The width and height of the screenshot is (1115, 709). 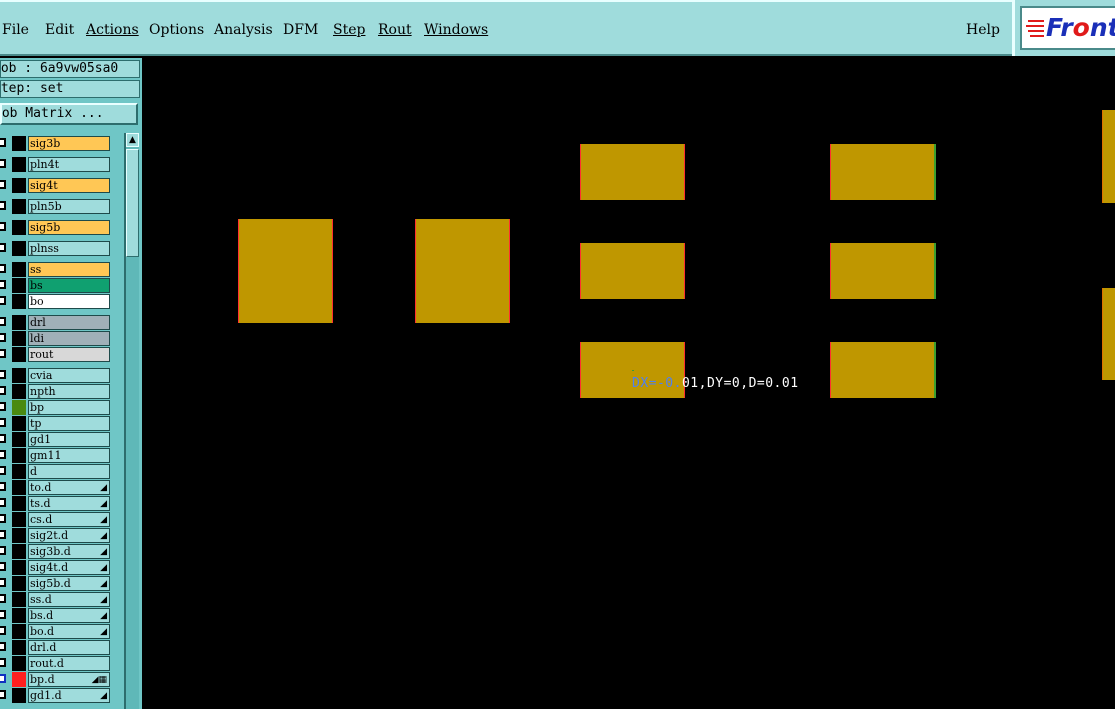 What do you see at coordinates (69, 551) in the screenshot?
I see `layer-name-sig3b-d: sig3b.d ◢` at bounding box center [69, 551].